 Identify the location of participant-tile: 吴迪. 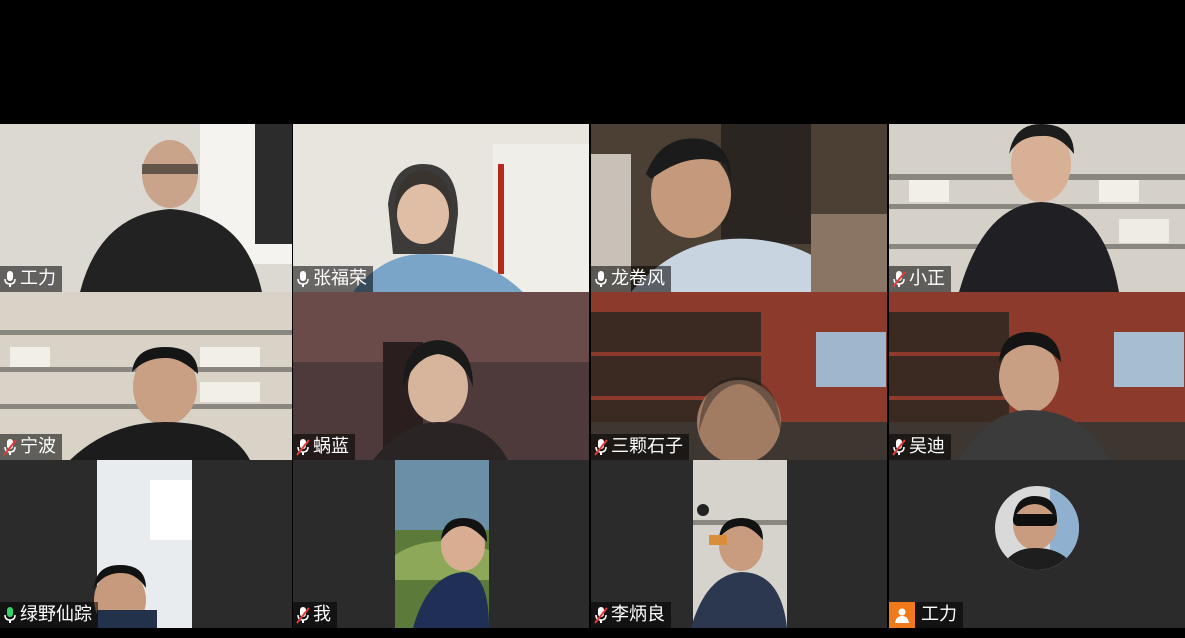
(1037, 376).